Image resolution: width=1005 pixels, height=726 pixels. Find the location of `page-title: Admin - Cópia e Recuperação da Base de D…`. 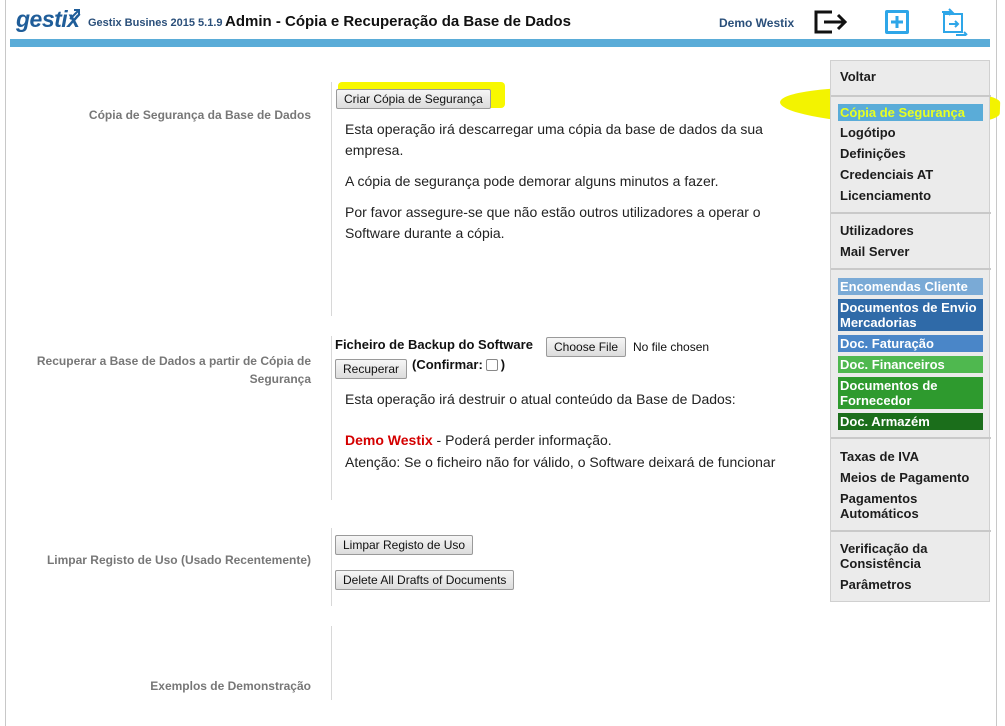

page-title: Admin - Cópia e Recuperação da Base de D… is located at coordinates (398, 21).